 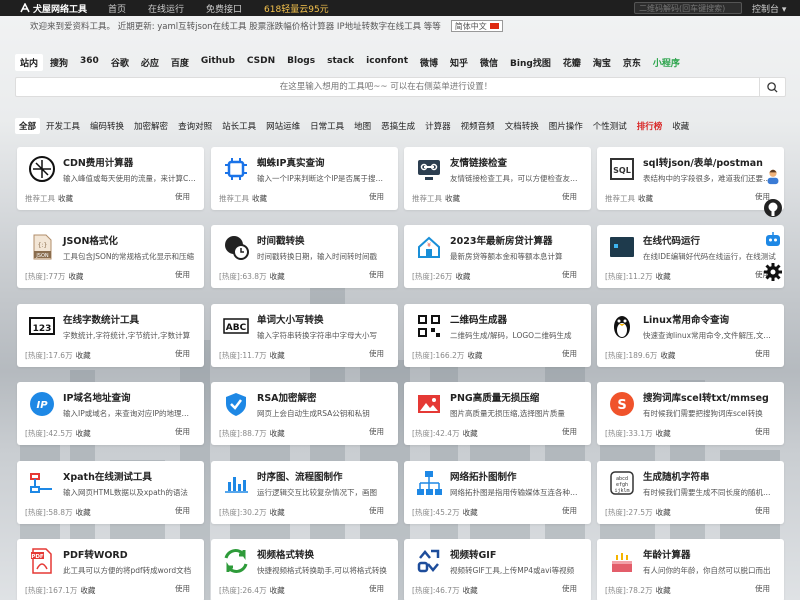 What do you see at coordinates (29, 62) in the screenshot?
I see `engine-tab: 站内` at bounding box center [29, 62].